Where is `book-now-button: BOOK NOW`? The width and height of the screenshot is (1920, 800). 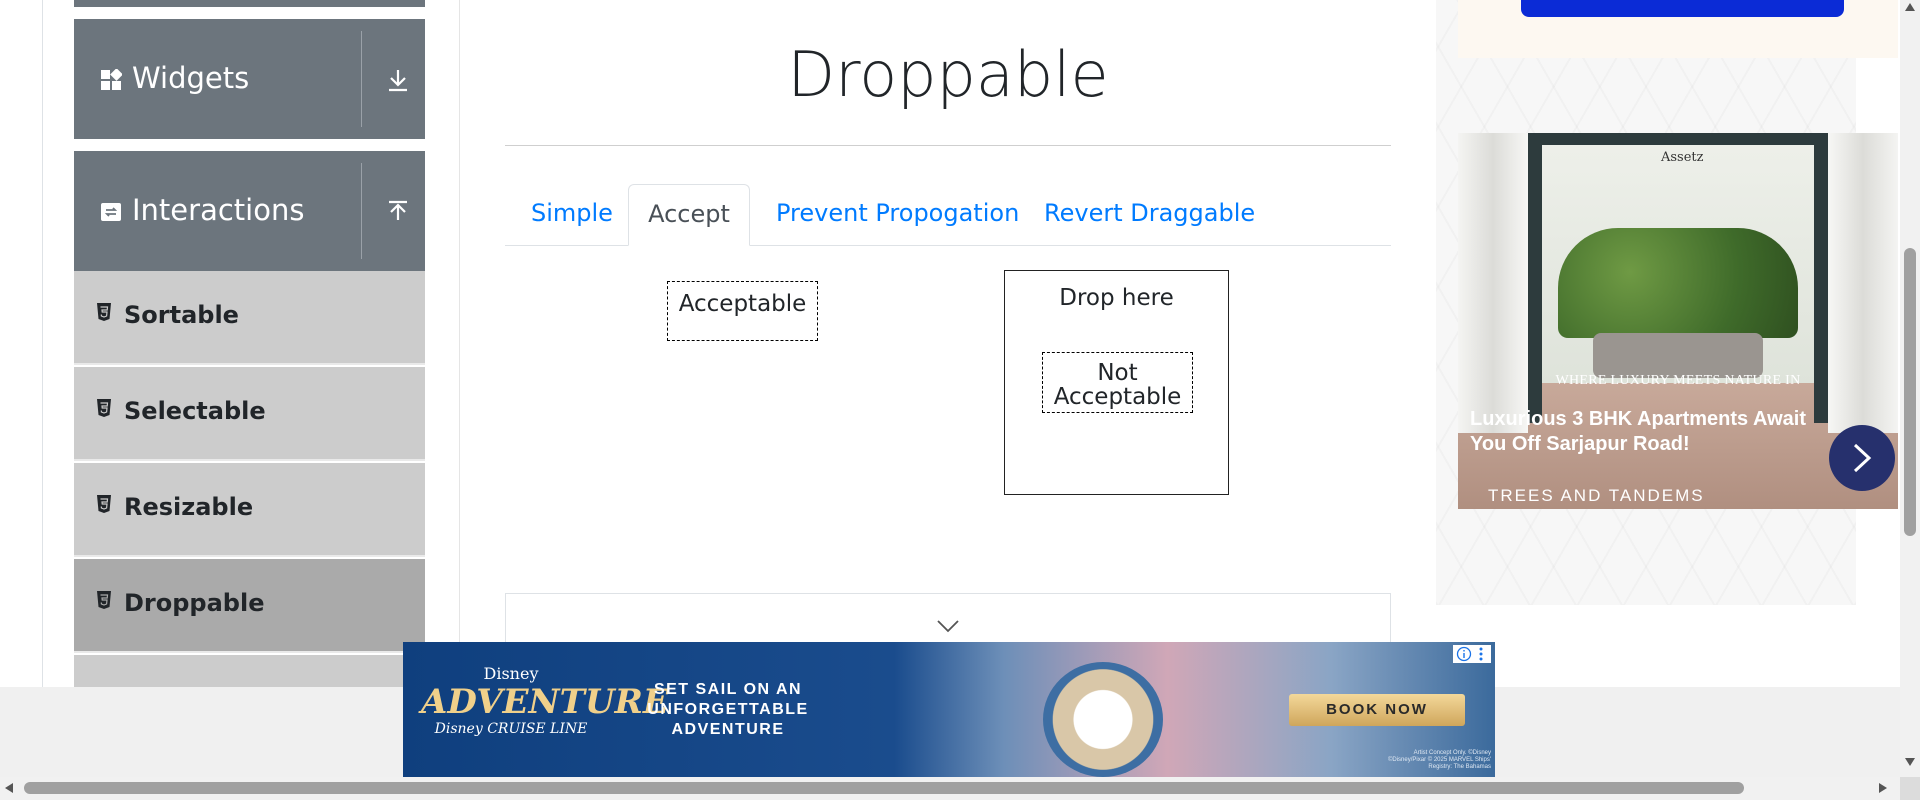 book-now-button: BOOK NOW is located at coordinates (1377, 710).